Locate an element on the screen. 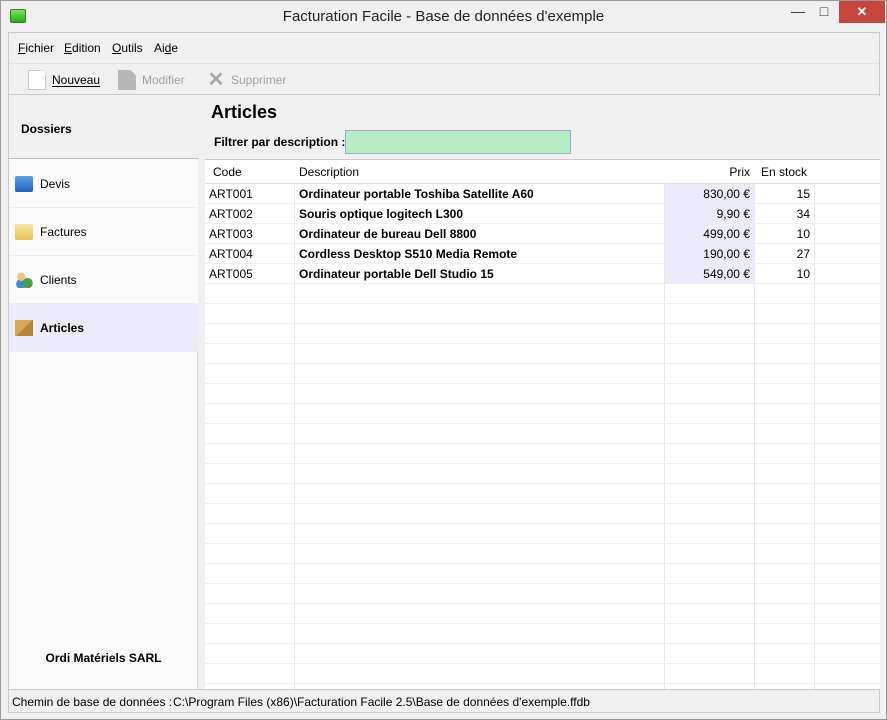 The height and width of the screenshot is (720, 887). sidebar-item-label: Factures is located at coordinates (63, 231).